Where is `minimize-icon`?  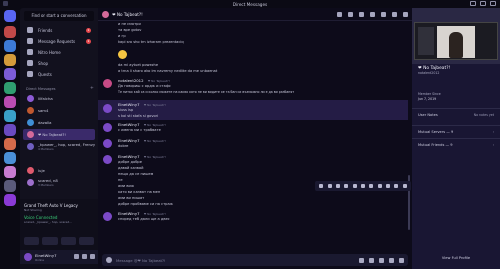 minimize-icon is located at coordinates (473, 3).